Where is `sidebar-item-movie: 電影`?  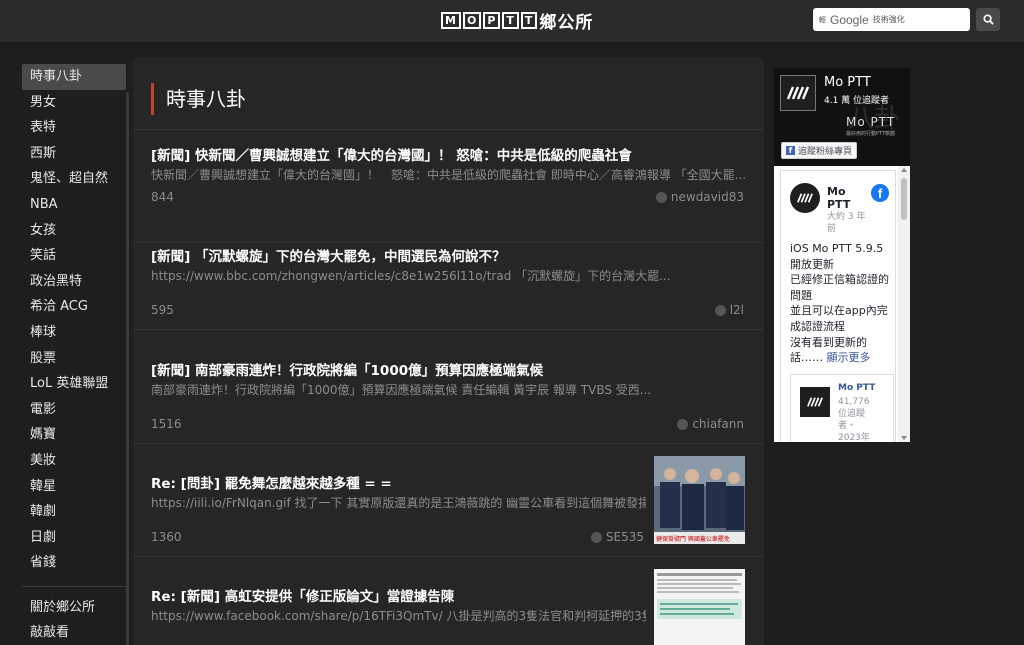
sidebar-item-movie: 電影 is located at coordinates (74, 410).